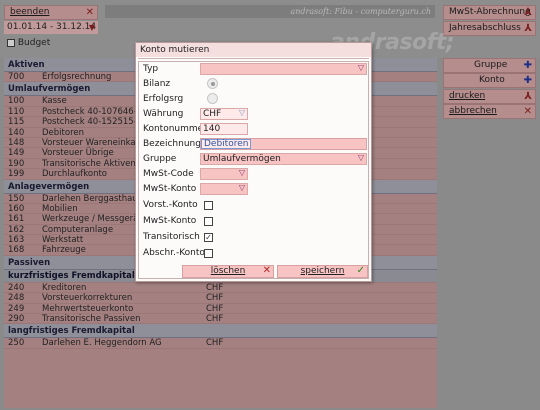  What do you see at coordinates (78, 229) in the screenshot?
I see `account-name: Computeranlage` at bounding box center [78, 229].